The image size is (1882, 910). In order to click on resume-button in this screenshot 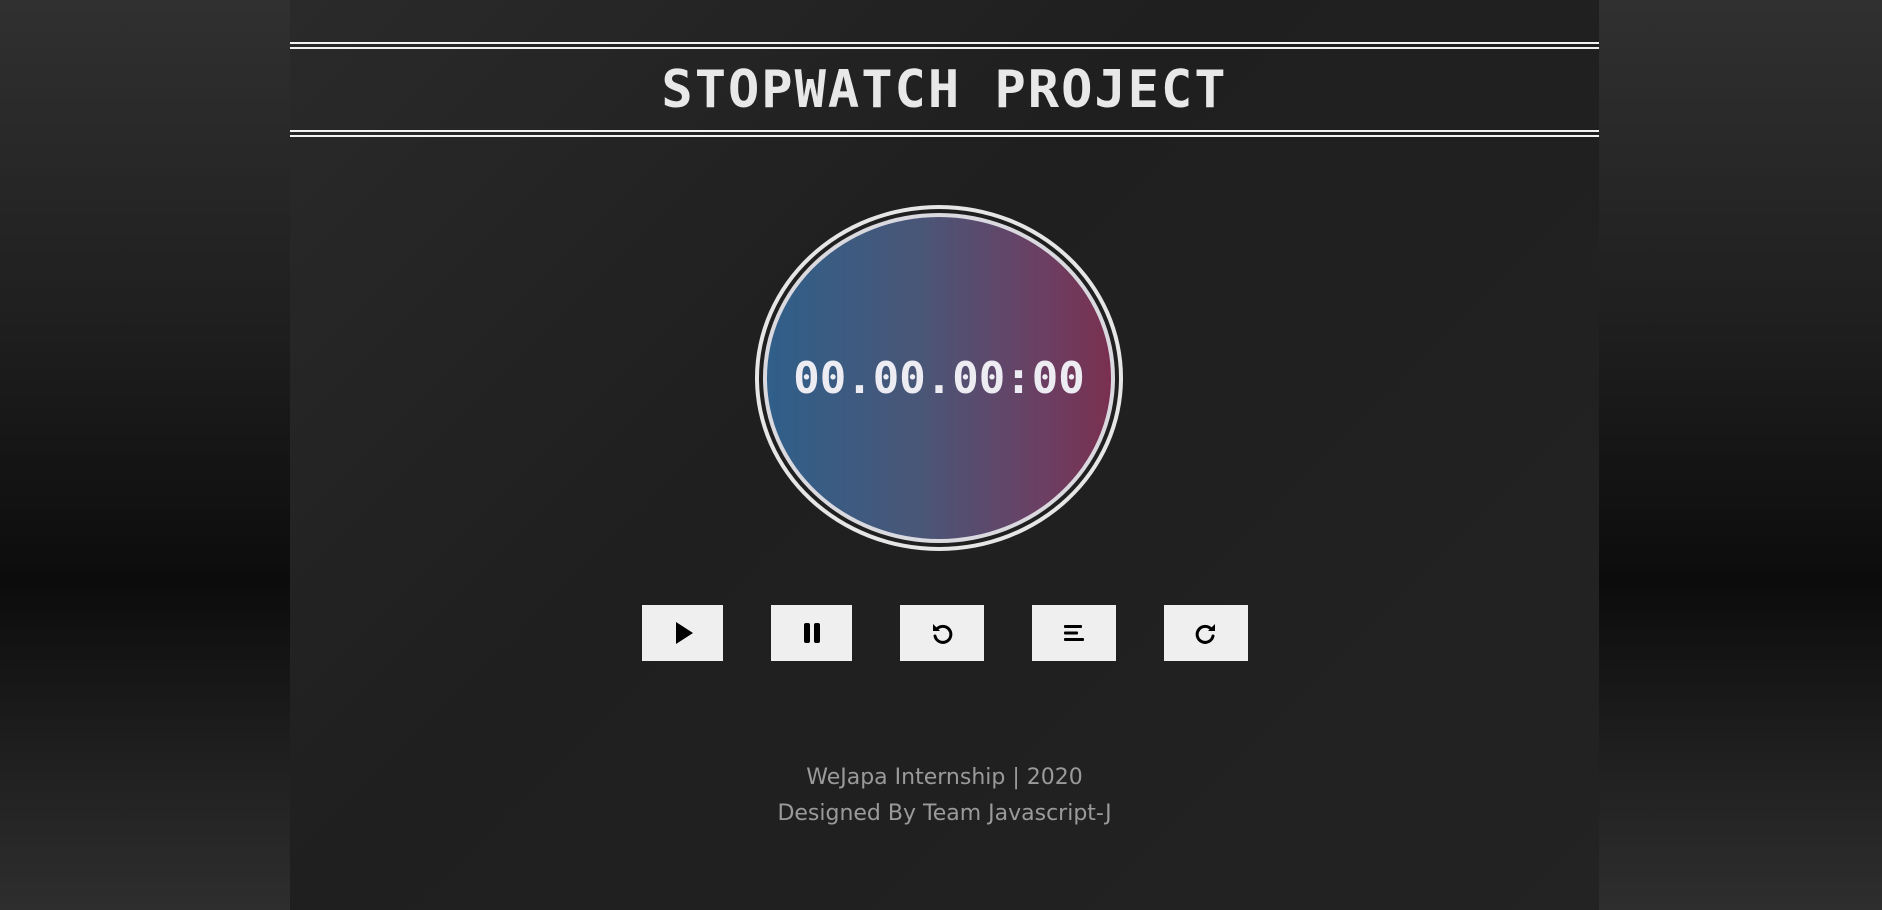, I will do `click(1206, 633)`.